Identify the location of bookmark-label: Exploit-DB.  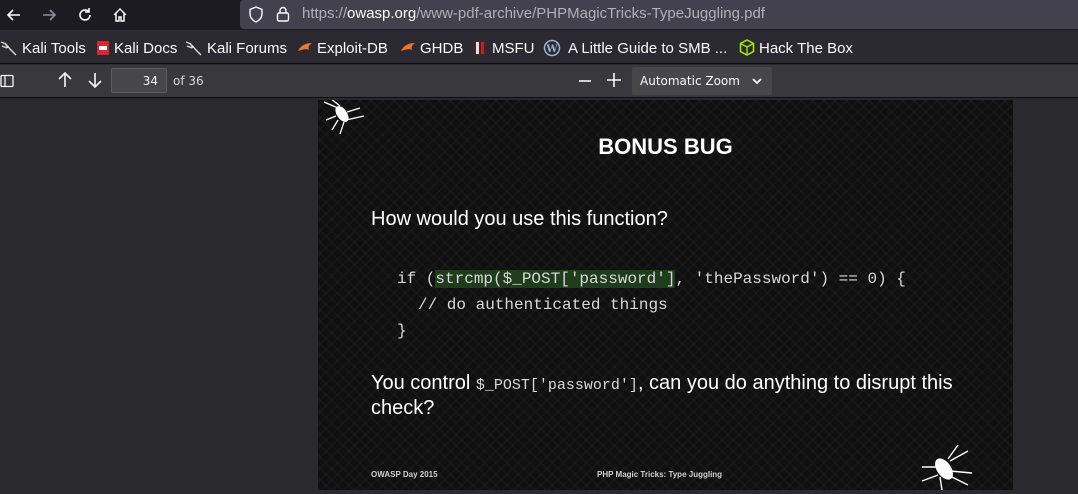
(352, 48).